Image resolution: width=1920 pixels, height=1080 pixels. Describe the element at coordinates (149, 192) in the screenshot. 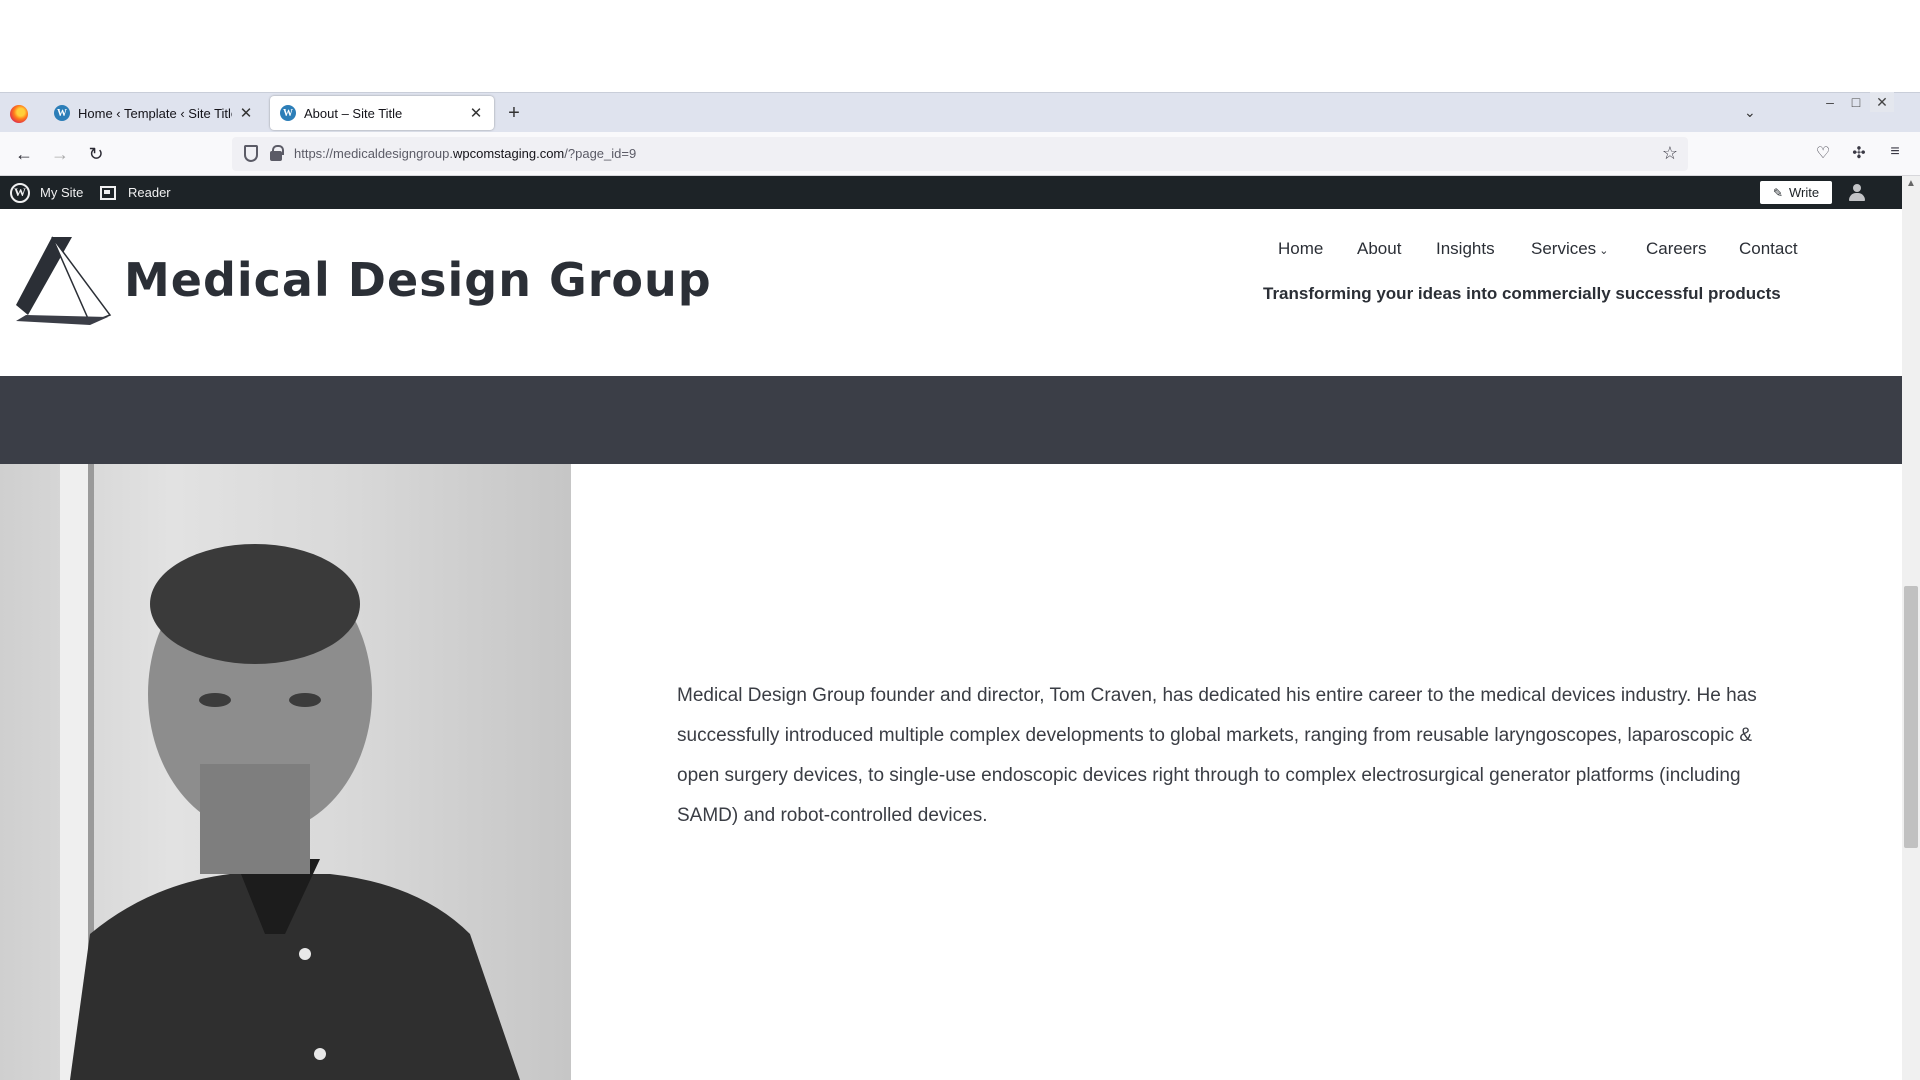

I see `reader-label: Reader` at that location.